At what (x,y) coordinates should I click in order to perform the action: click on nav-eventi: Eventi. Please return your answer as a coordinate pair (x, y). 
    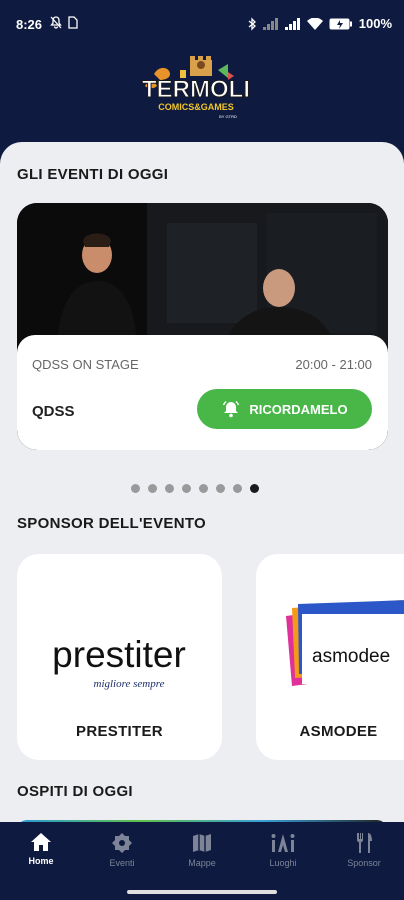
    Looking at the image, I should click on (122, 850).